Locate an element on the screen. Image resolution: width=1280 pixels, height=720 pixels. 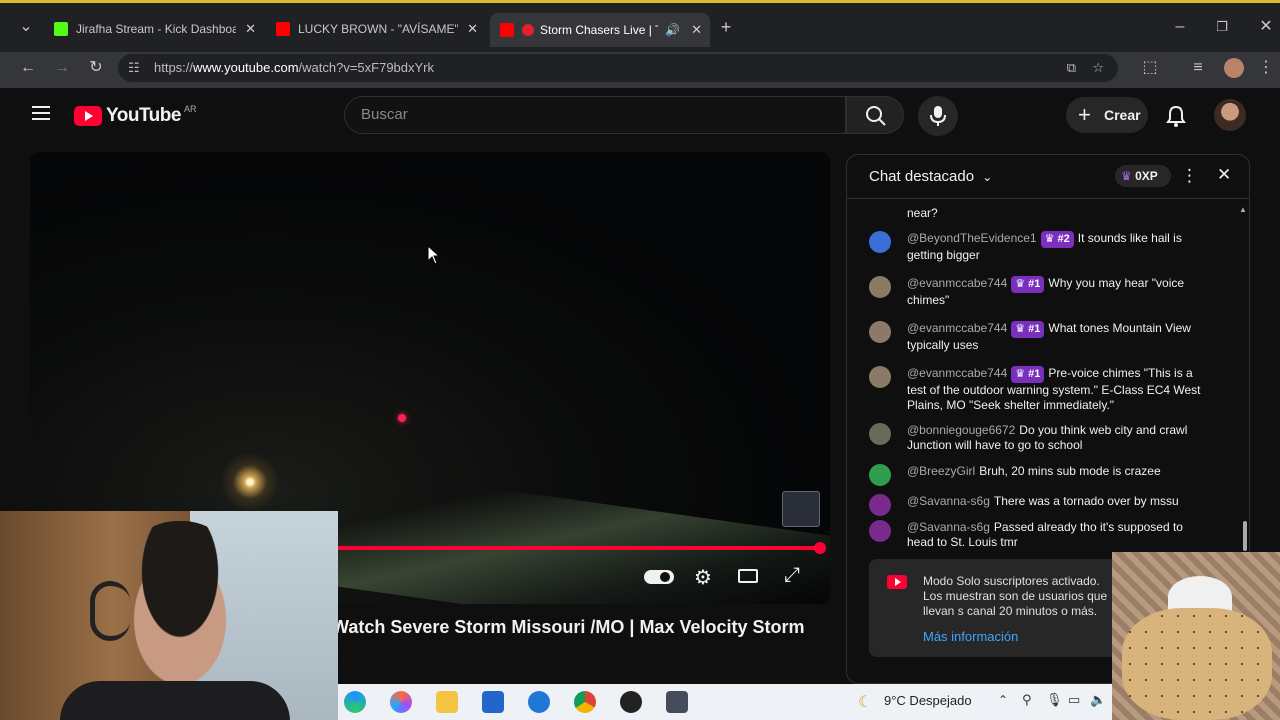
restore-icon: ❐ is located at coordinates (1222, 27).